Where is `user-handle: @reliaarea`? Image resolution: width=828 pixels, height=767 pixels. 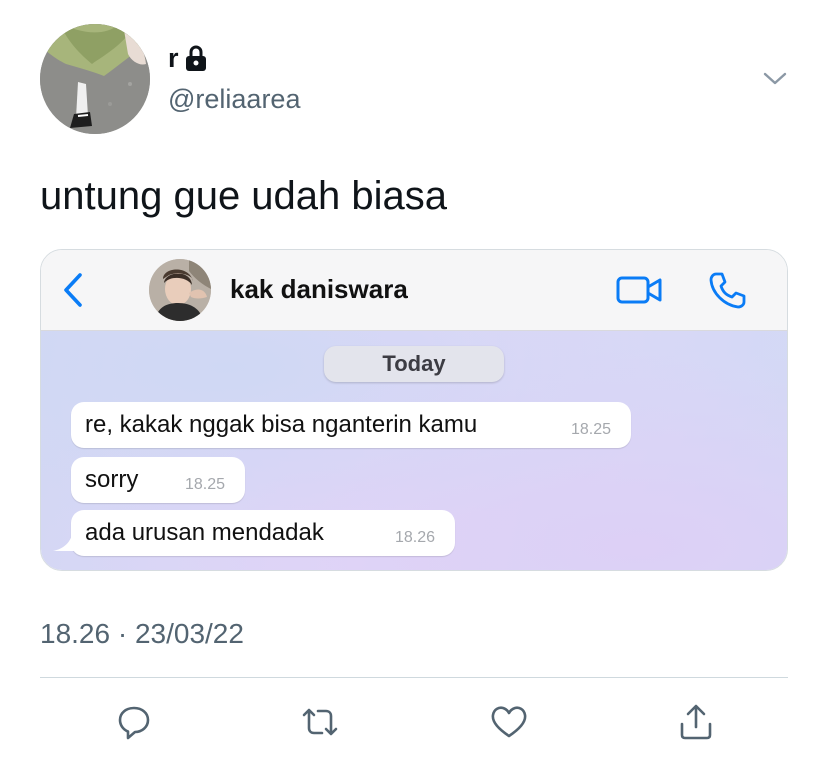
user-handle: @reliaarea is located at coordinates (234, 99).